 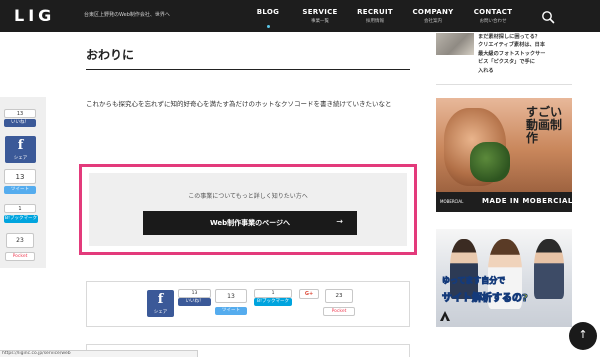 What do you see at coordinates (504, 84) in the screenshot?
I see `sidebar-divider` at bounding box center [504, 84].